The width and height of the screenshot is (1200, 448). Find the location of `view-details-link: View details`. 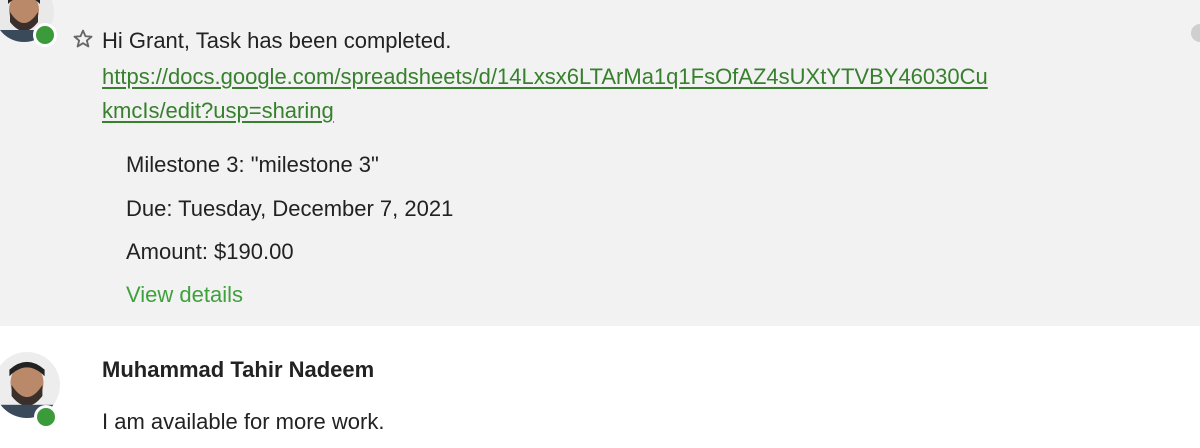

view-details-link: View details is located at coordinates (184, 295).